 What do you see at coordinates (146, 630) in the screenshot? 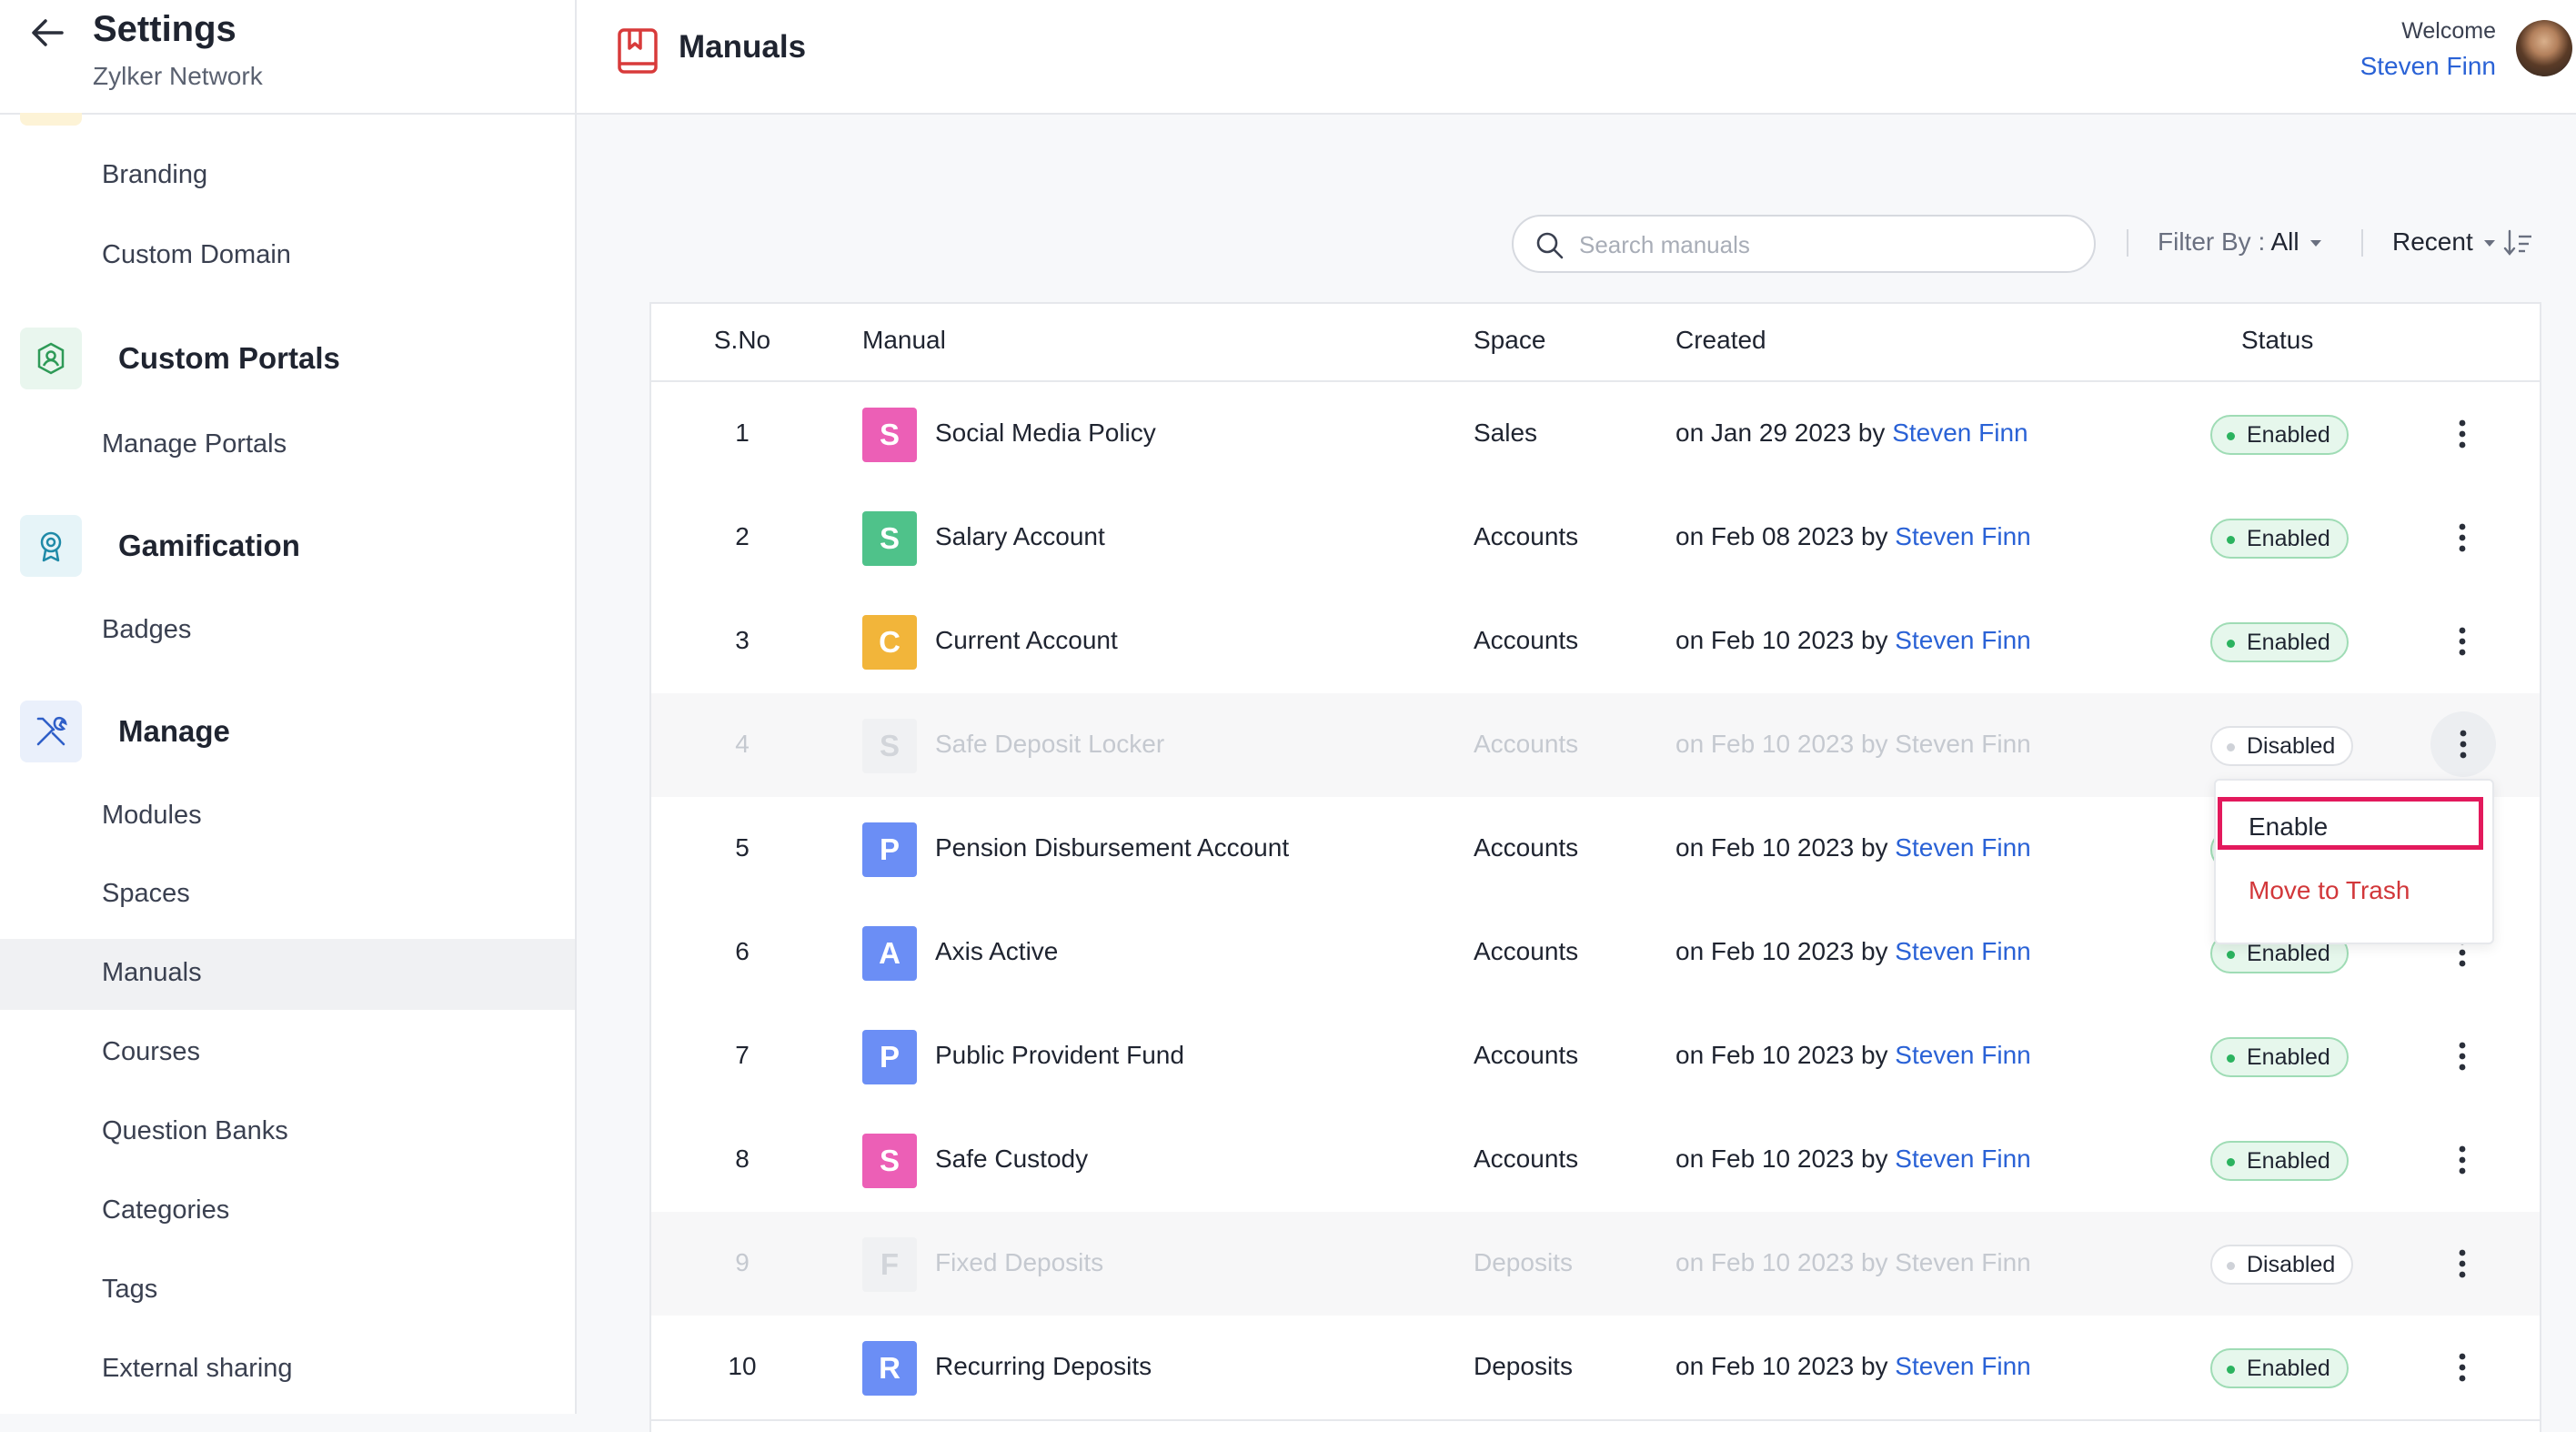
I see `sidebar-item-badges: Badges` at bounding box center [146, 630].